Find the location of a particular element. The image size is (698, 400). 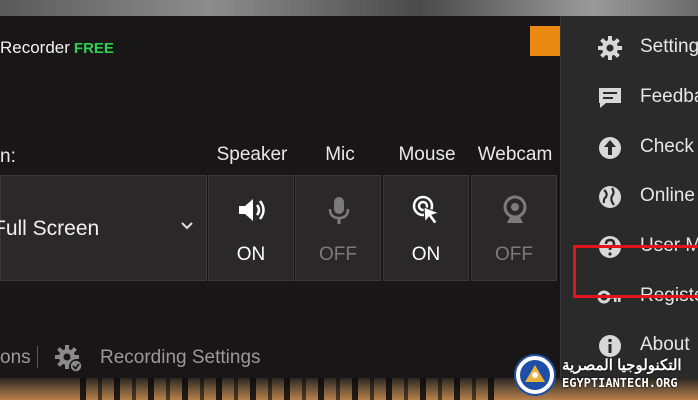

desktop-background-trees is located at coordinates (290, 389).